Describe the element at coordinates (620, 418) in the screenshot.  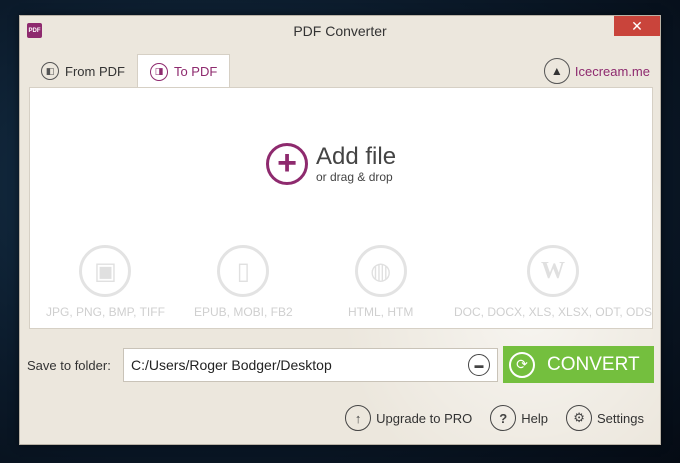
I see `settings-label: Settings` at that location.